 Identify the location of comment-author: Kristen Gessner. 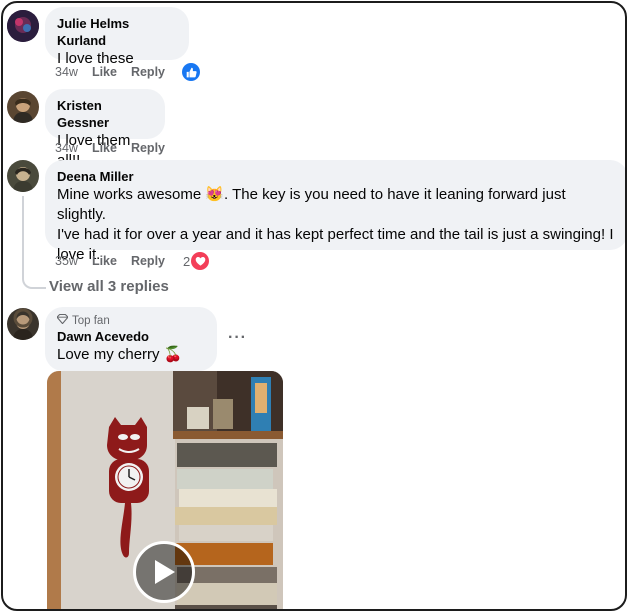
(105, 114).